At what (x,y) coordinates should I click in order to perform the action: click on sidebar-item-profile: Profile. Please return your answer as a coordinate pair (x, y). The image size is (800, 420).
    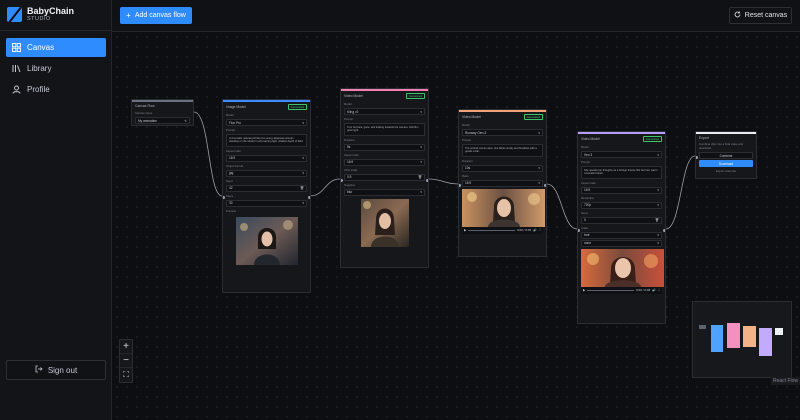
    Looking at the image, I should click on (56, 89).